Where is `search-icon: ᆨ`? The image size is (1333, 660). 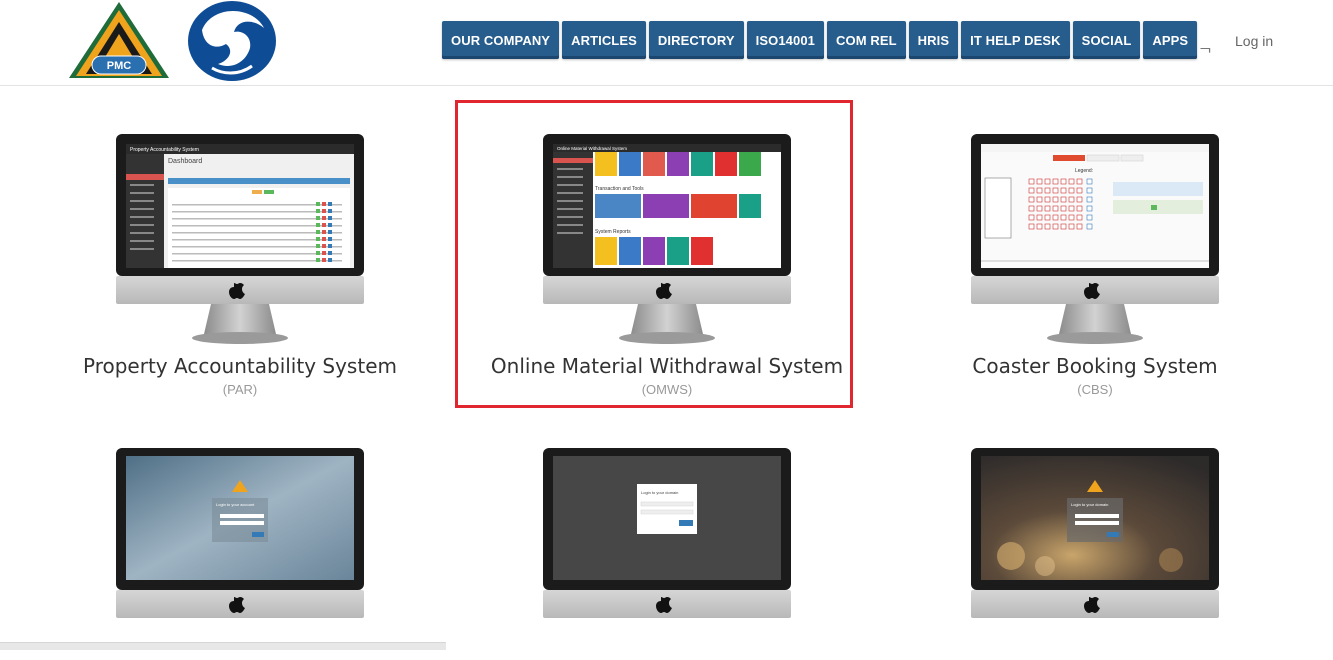 search-icon: ᆨ is located at coordinates (1205, 44).